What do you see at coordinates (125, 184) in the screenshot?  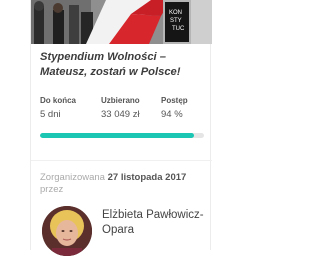 I see `organized-info: Zorganizowana 27 listopada 2017 przez` at bounding box center [125, 184].